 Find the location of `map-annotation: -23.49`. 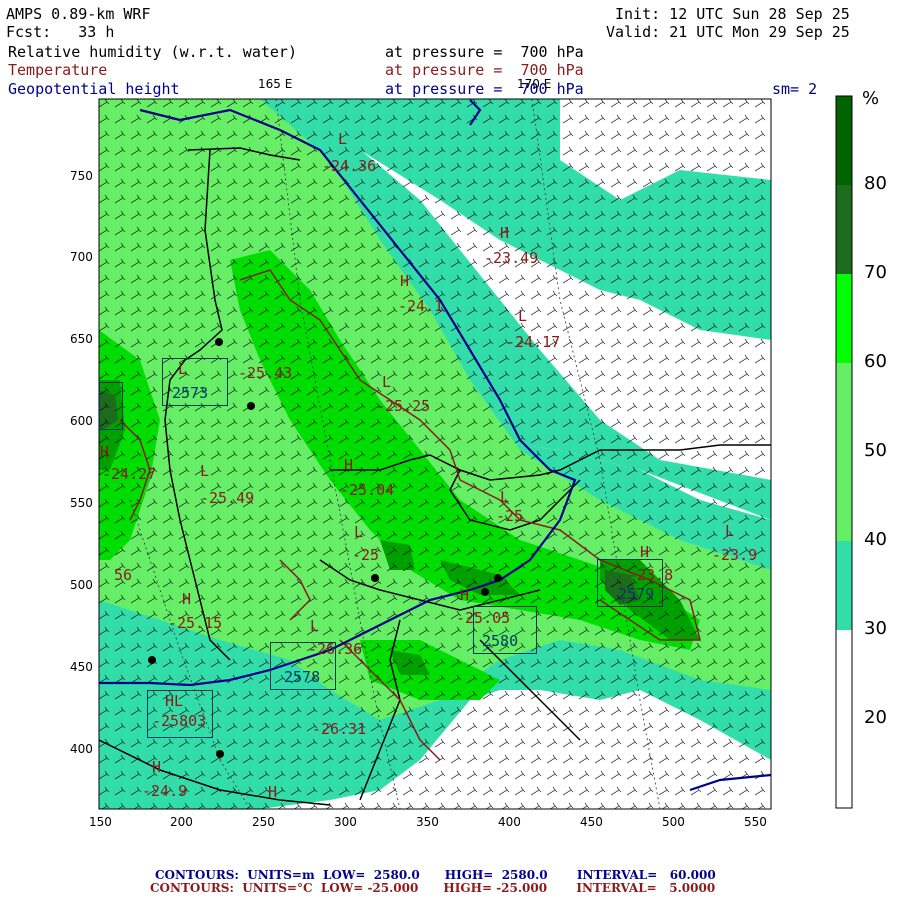

map-annotation: -23.49 is located at coordinates (511, 258).